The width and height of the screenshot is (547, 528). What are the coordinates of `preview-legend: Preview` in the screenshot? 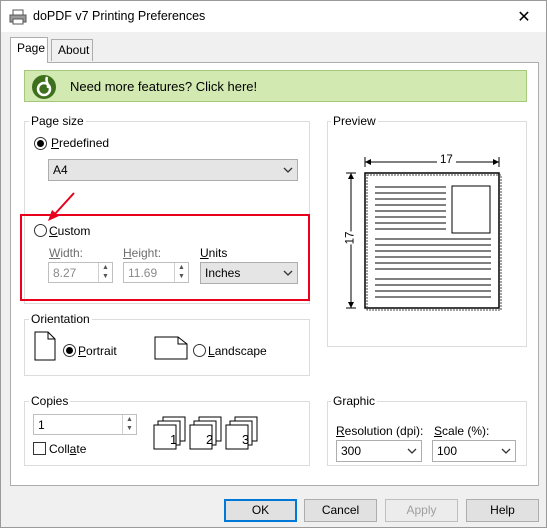 It's located at (354, 121).